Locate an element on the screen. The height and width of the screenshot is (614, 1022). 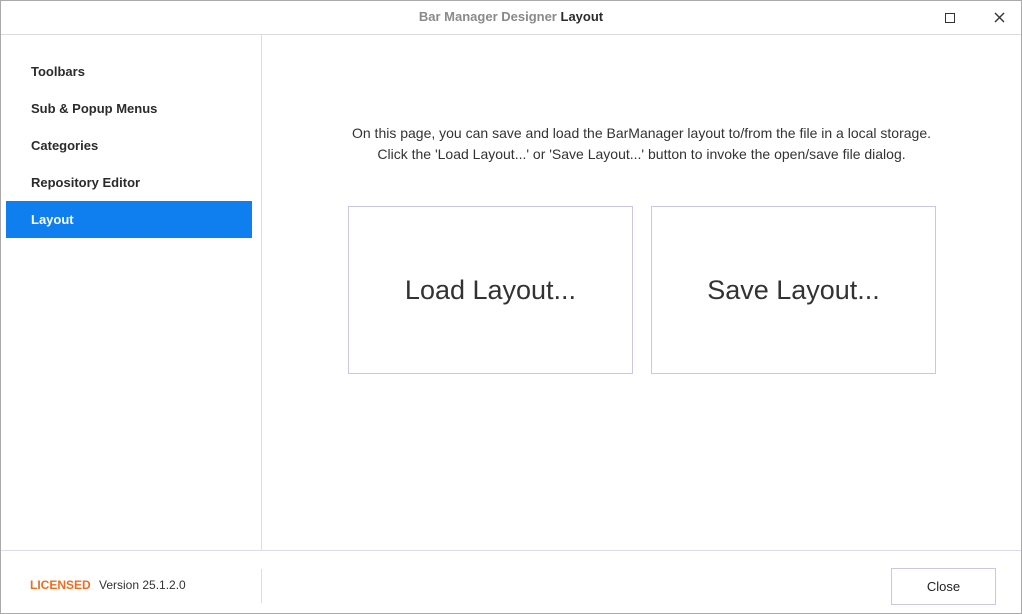
maximize-button is located at coordinates (950, 17).